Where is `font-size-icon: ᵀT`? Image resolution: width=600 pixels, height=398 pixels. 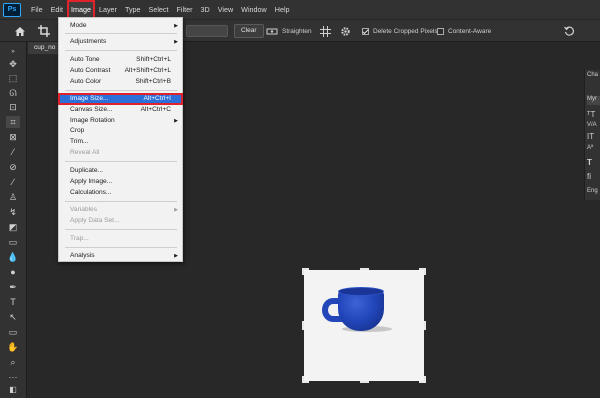 font-size-icon: ᵀT is located at coordinates (591, 114).